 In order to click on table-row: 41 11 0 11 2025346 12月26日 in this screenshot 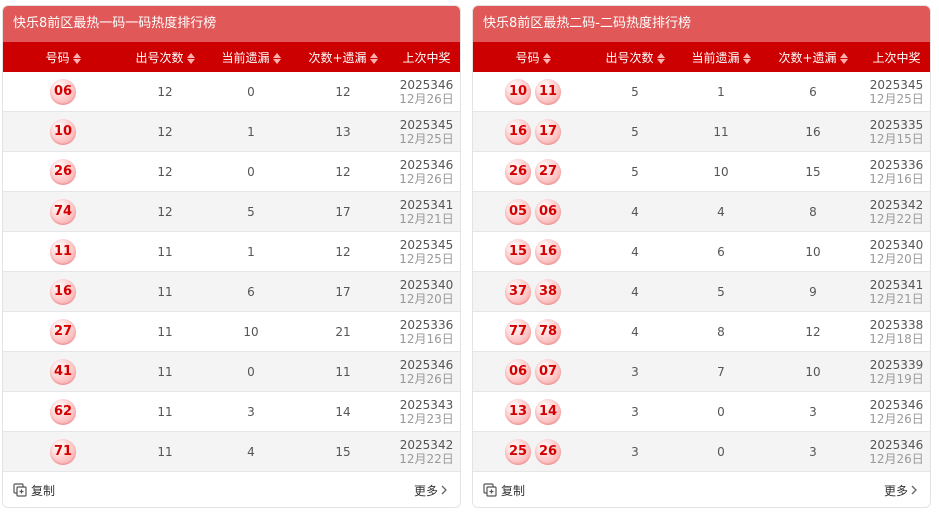, I will do `click(231, 371)`.